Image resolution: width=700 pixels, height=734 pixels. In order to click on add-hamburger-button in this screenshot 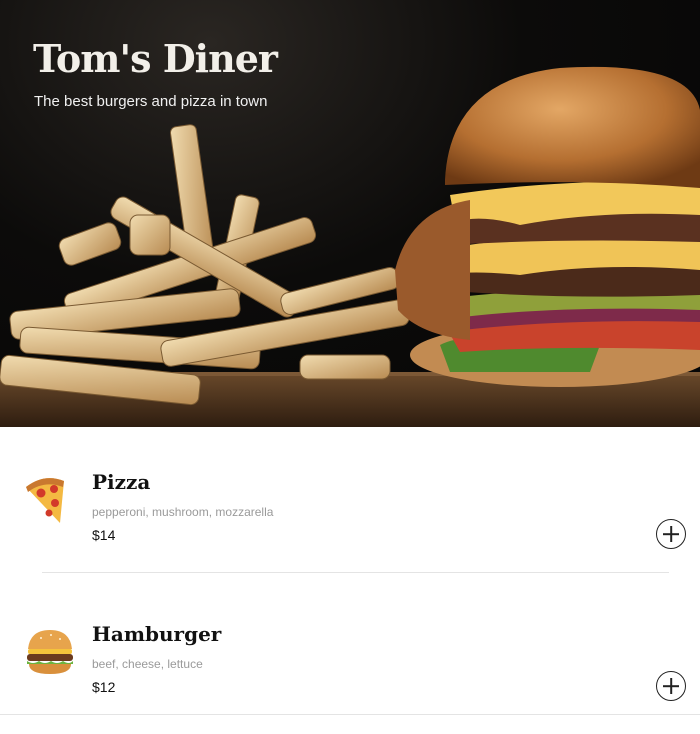, I will do `click(671, 686)`.